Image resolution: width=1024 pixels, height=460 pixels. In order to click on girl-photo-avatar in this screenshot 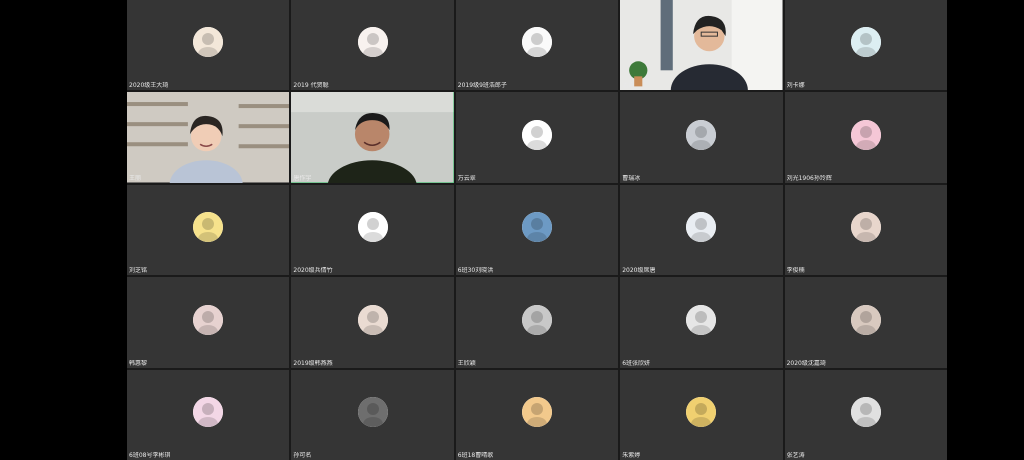, I will do `click(208, 319)`.